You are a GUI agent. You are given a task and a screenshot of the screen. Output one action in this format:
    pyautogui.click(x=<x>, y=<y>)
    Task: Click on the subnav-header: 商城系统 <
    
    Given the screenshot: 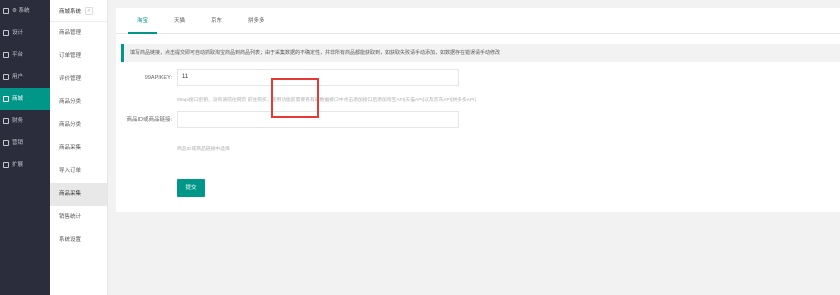 What is the action you would take?
    pyautogui.click(x=78, y=11)
    